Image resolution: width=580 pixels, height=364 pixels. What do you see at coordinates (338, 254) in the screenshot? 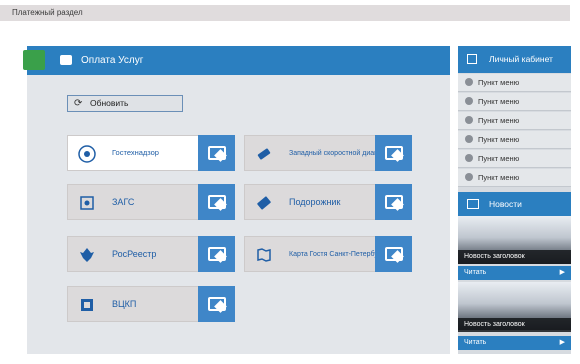
I see `service-name: Карта Гостя Санкт-Петербурга` at bounding box center [338, 254].